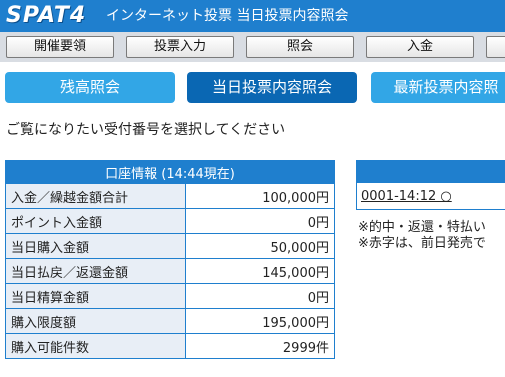  I want to click on latest-vote-inquiry-button: 最新投票内容照, so click(438, 87).